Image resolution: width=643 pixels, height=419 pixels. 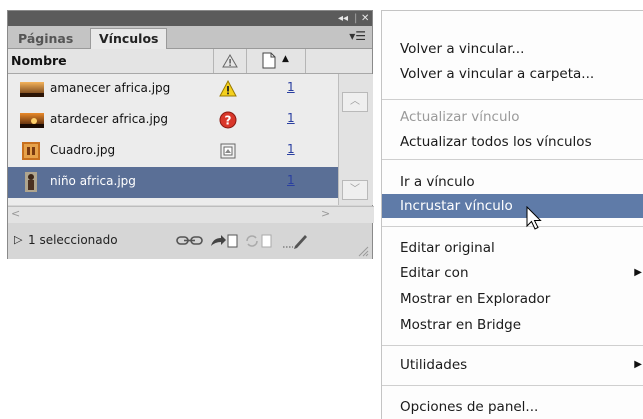 What do you see at coordinates (83, 150) in the screenshot?
I see `file-name: Cuadro.jpg` at bounding box center [83, 150].